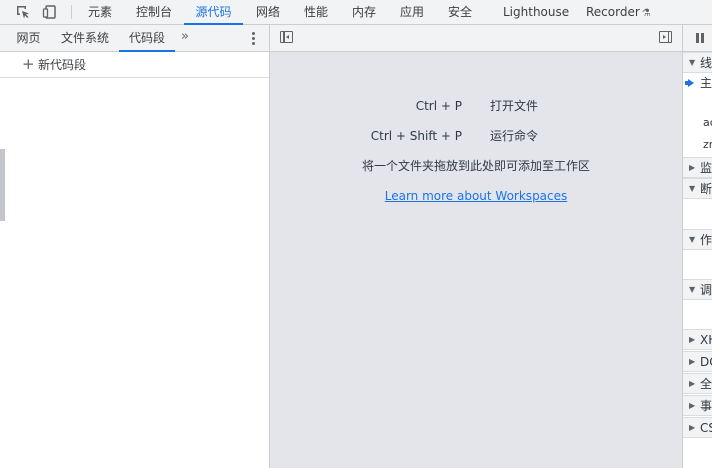 This screenshot has height=468, width=712. What do you see at coordinates (706, 189) in the screenshot?
I see `section-label: 断` at bounding box center [706, 189].